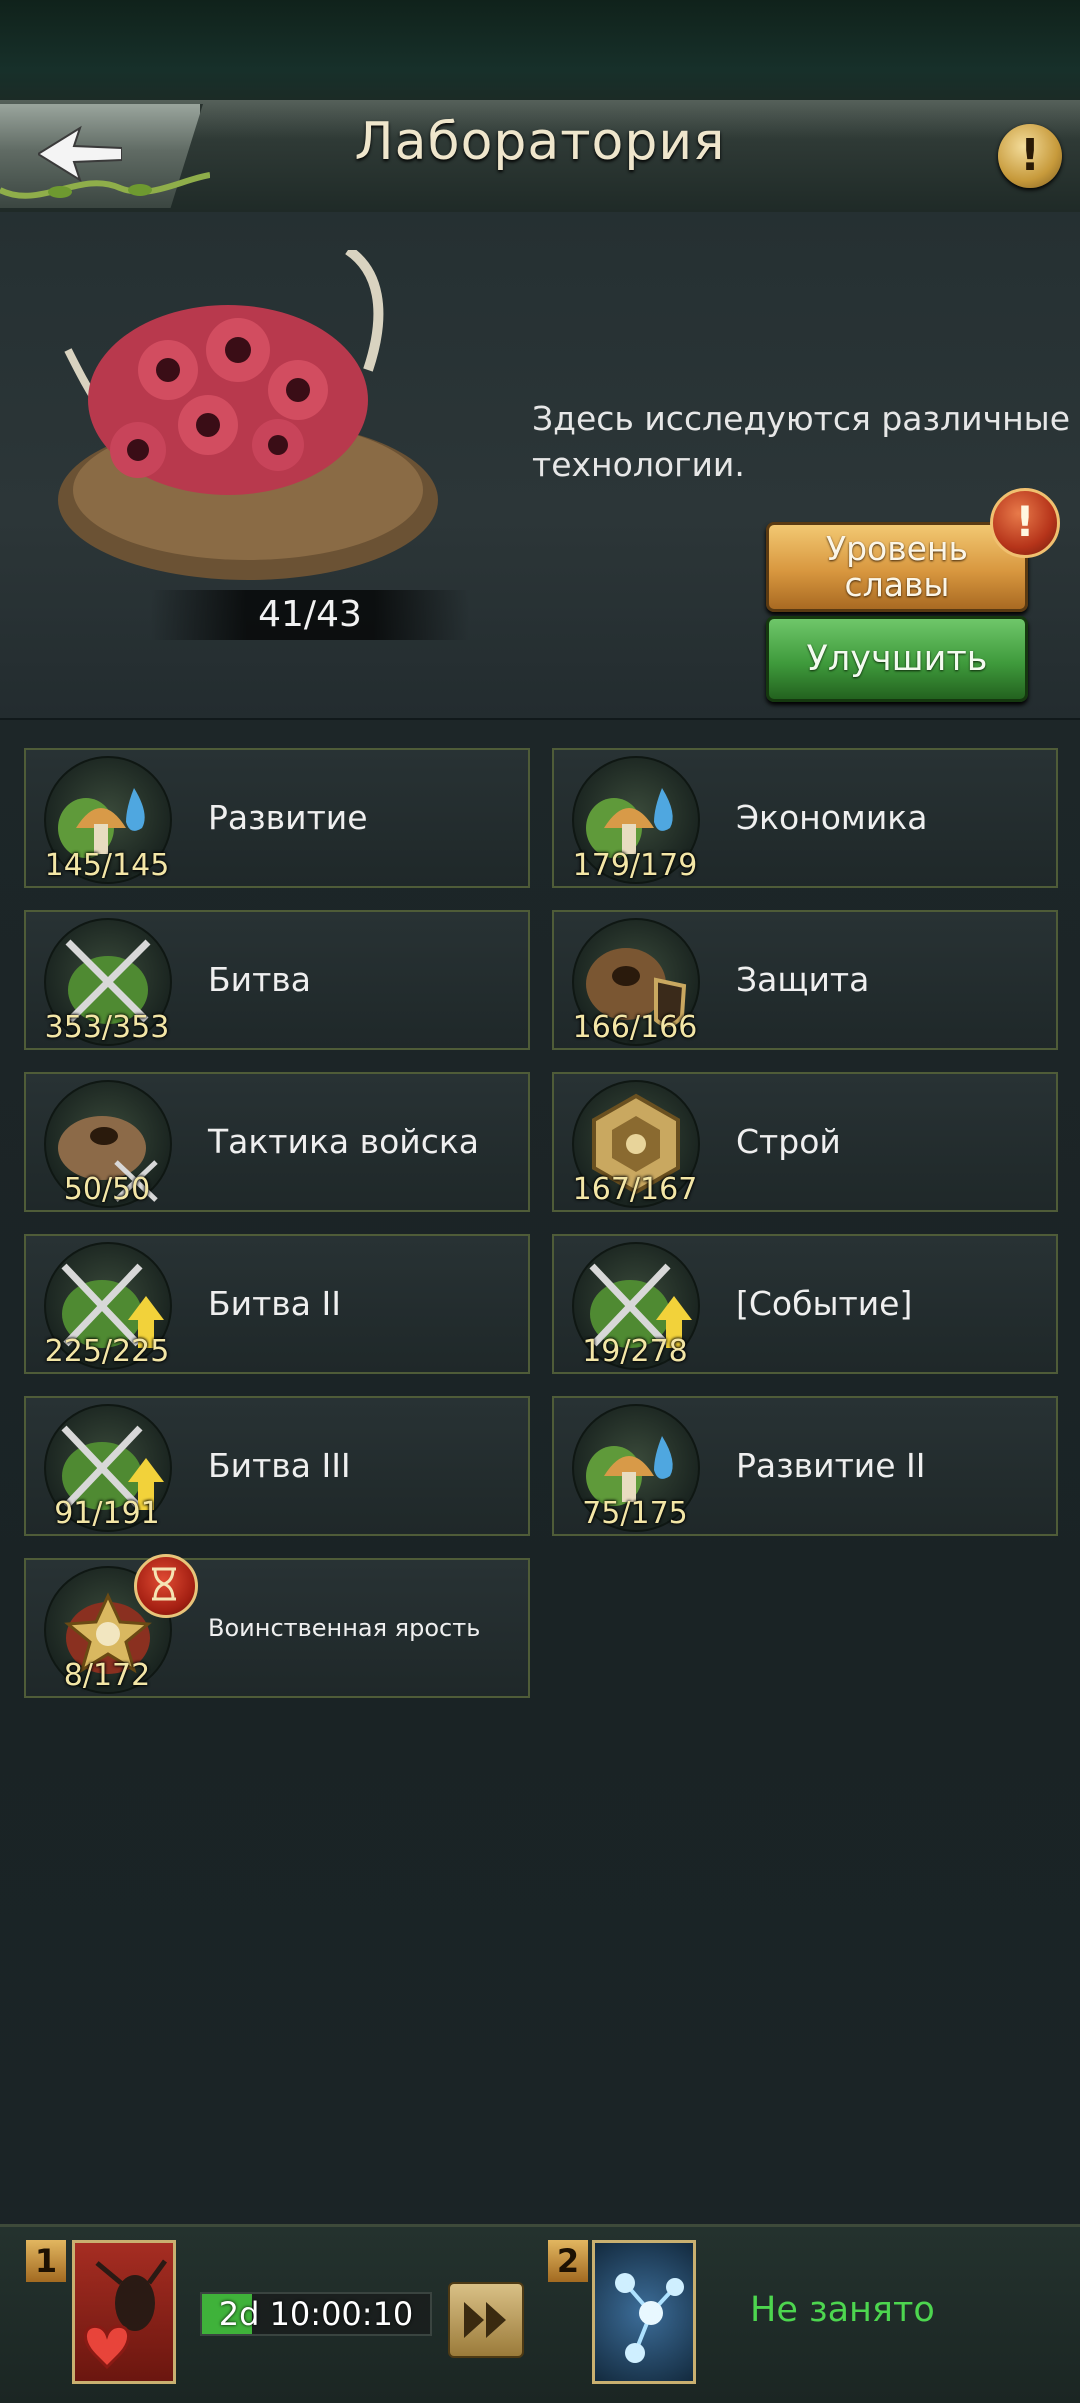 Image resolution: width=1080 pixels, height=2403 pixels. I want to click on hourglass-icon, so click(166, 1586).